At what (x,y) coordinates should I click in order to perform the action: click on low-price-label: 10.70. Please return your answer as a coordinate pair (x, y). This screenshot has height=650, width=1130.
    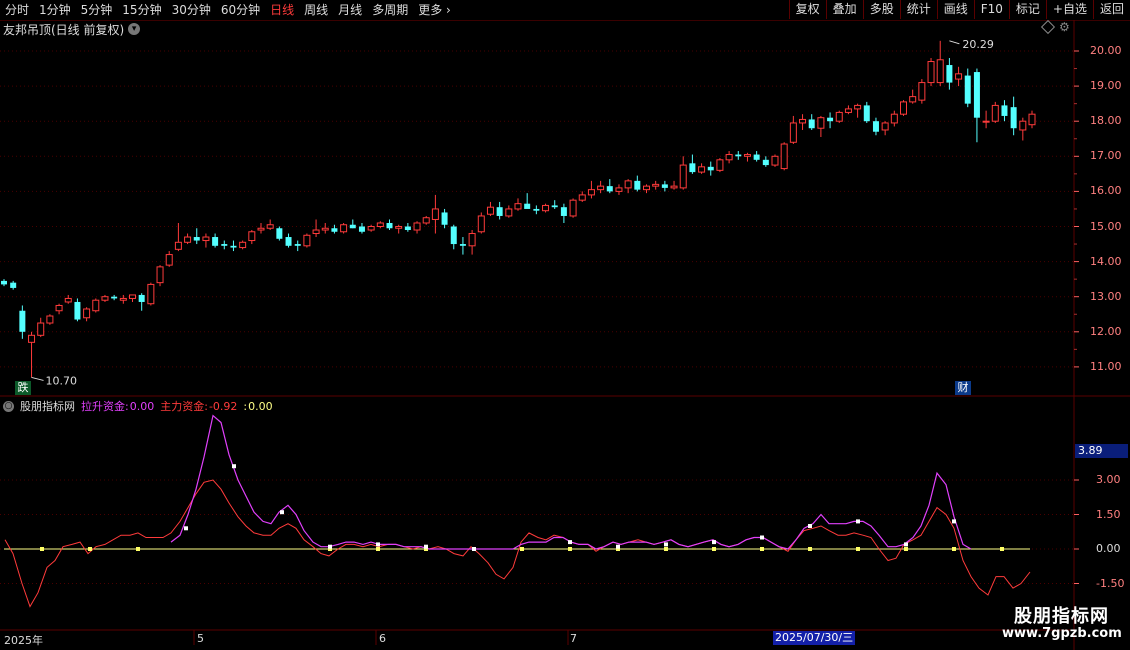
    Looking at the image, I should click on (62, 380).